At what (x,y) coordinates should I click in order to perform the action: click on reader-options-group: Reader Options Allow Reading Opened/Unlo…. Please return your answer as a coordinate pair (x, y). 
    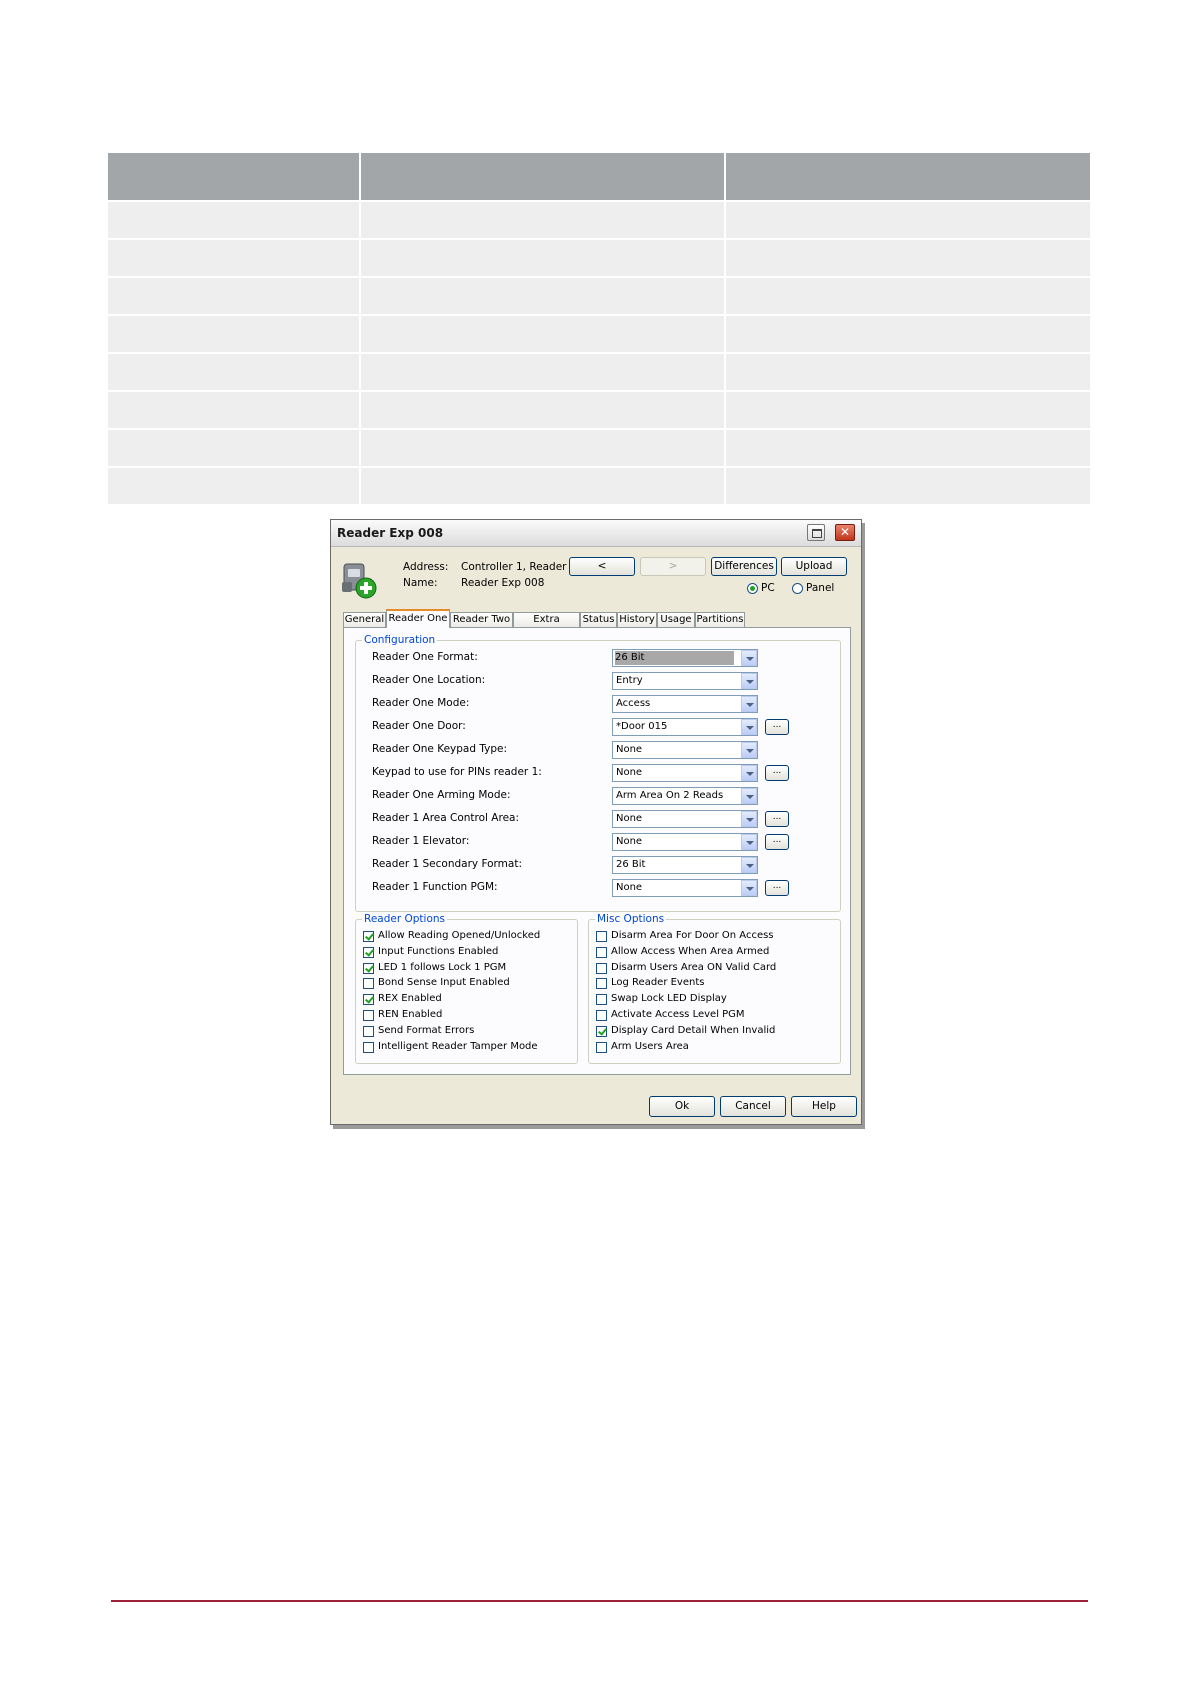
    Looking at the image, I should click on (466, 988).